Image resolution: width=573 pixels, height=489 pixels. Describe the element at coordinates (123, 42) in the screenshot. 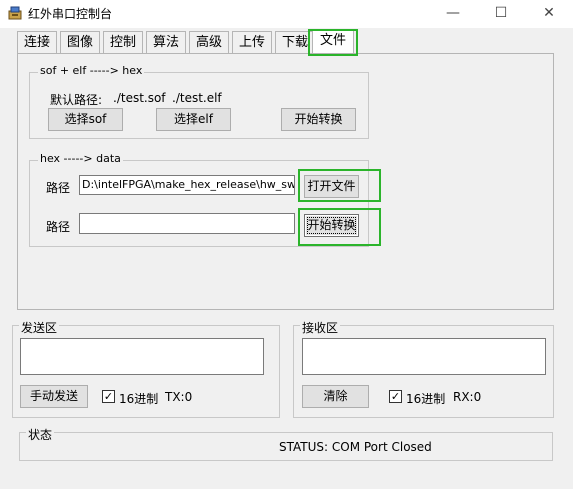

I see `tab-control: 控制` at that location.